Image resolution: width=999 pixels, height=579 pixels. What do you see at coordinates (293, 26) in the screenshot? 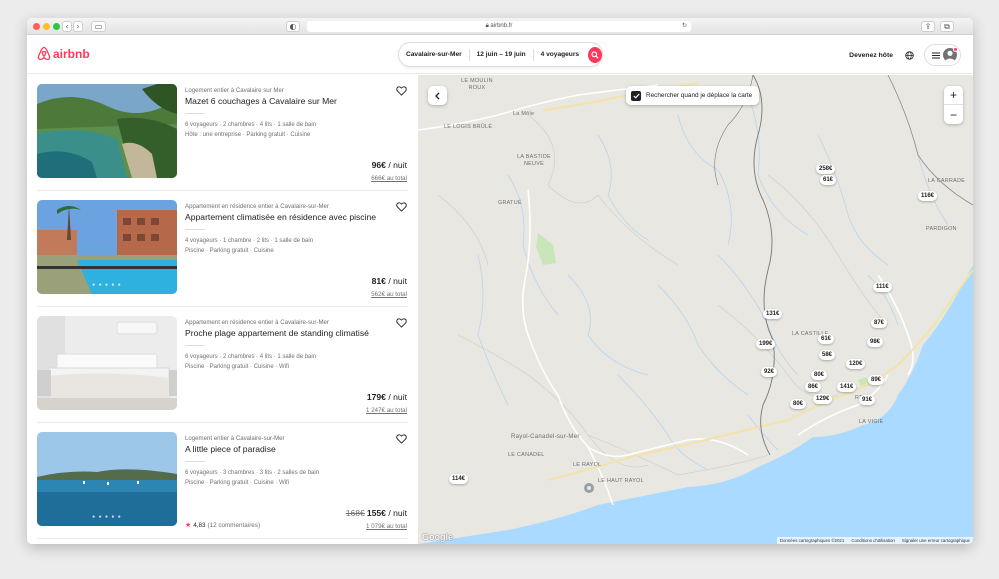
I see `privacy-shield-icon: ◐` at bounding box center [293, 26].